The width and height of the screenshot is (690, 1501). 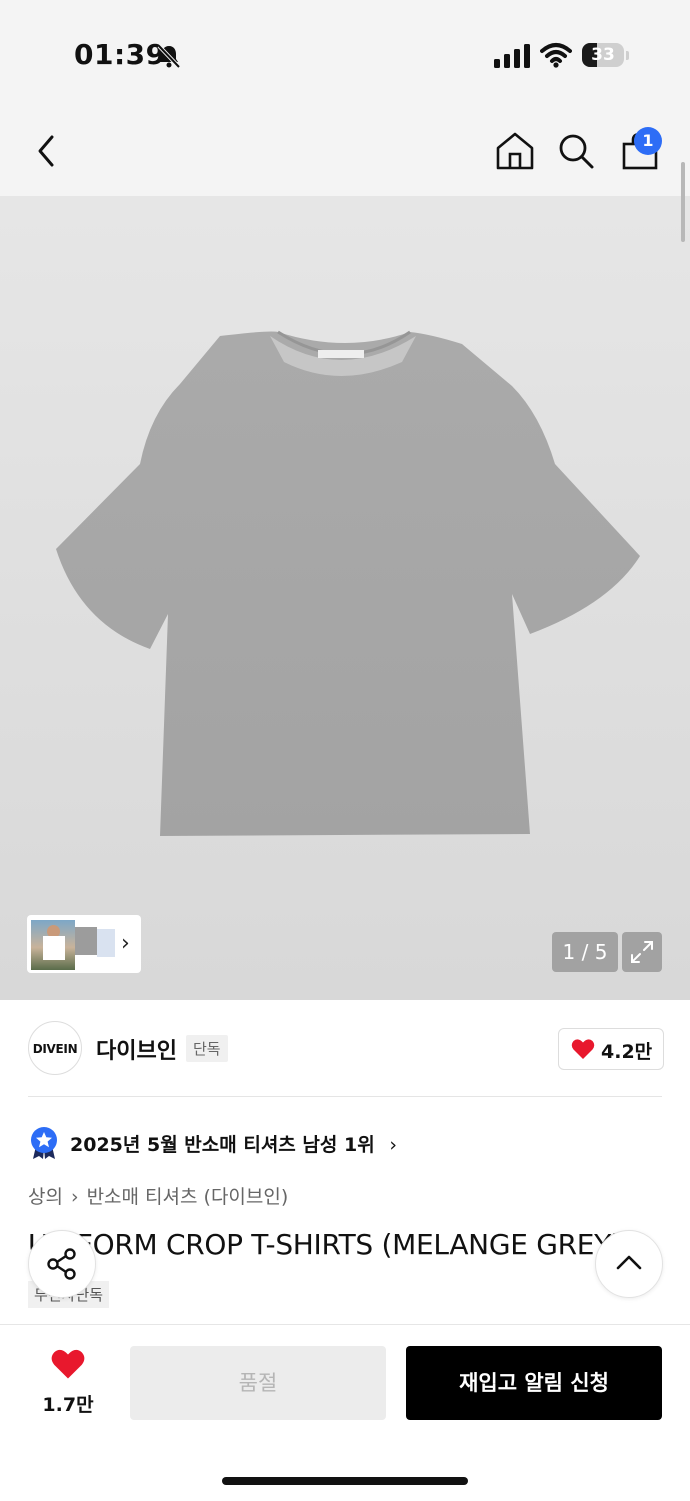 What do you see at coordinates (233, 1145) in the screenshot?
I see `ranking-text: 2025년 5월 반소매 티셔츠 남성 1위 ›` at bounding box center [233, 1145].